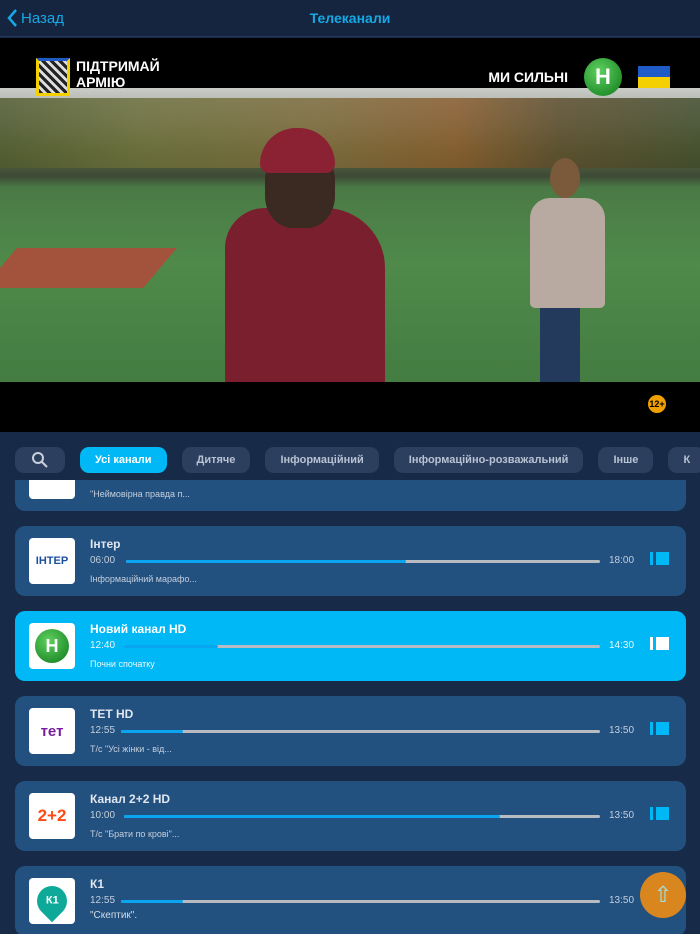 The width and height of the screenshot is (700, 934). Describe the element at coordinates (52, 901) in the screenshot. I see `channel-logo: К1` at that location.